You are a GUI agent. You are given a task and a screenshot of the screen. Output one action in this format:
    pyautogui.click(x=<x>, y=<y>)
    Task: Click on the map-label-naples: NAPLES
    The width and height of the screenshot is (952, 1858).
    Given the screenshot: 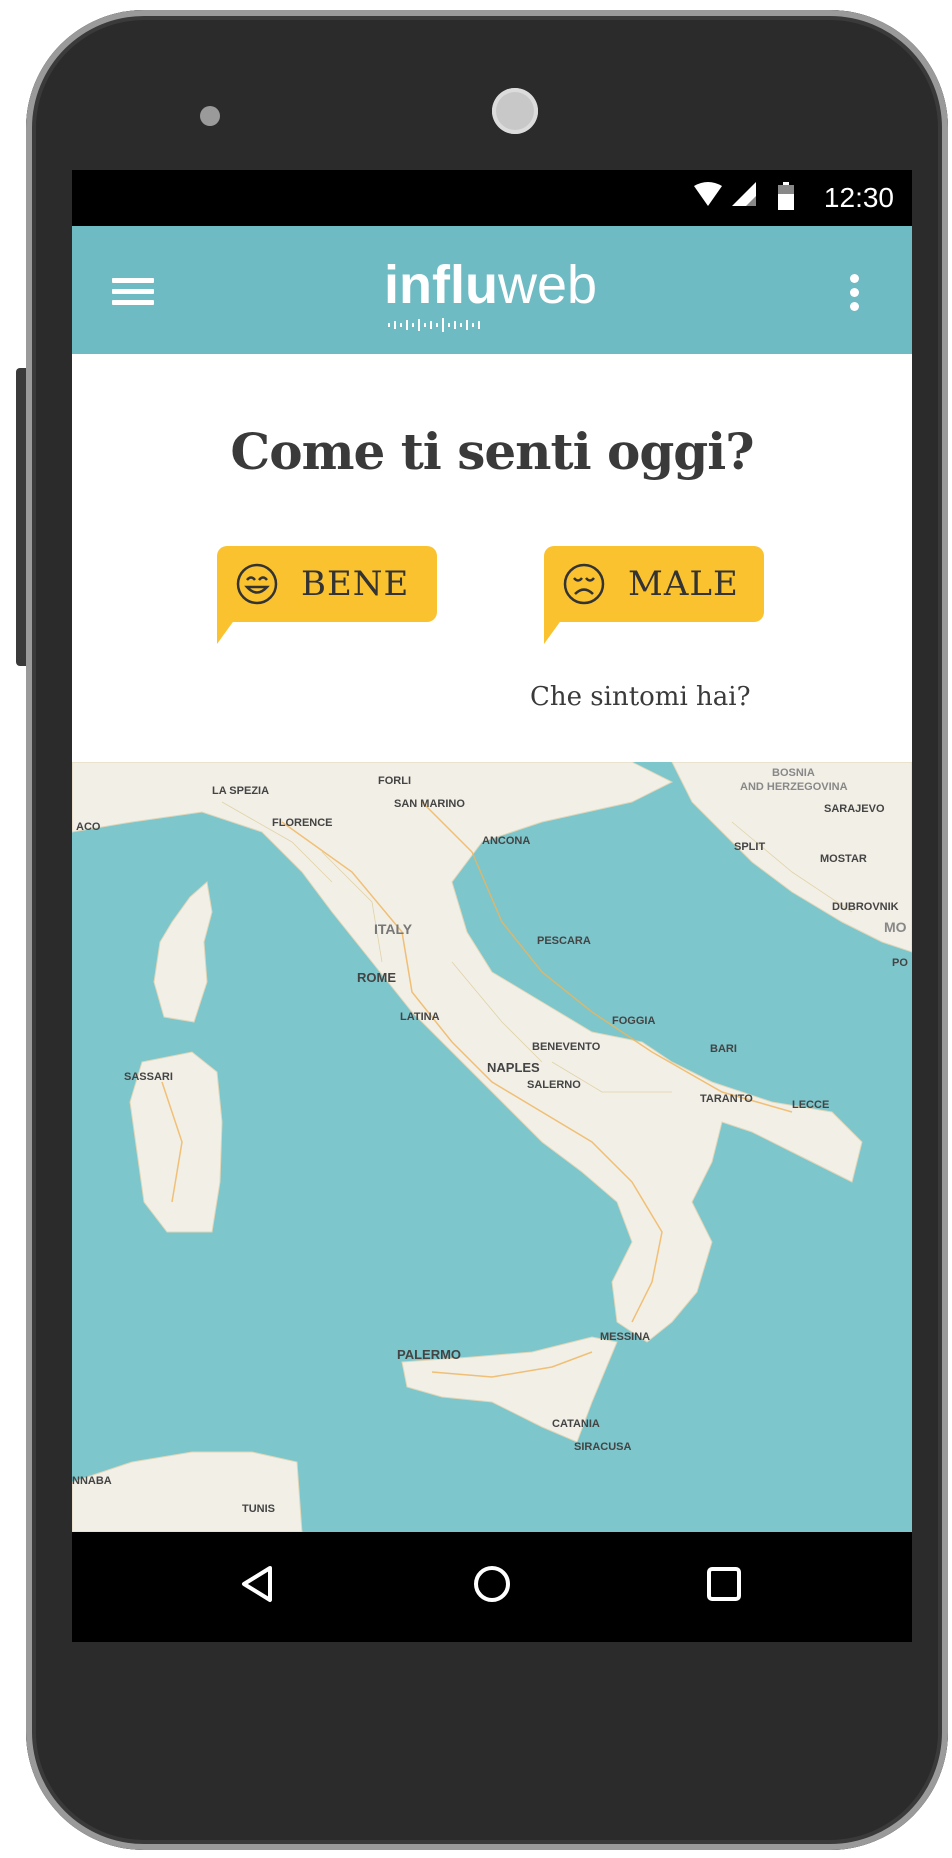 What is the action you would take?
    pyautogui.click(x=513, y=1067)
    